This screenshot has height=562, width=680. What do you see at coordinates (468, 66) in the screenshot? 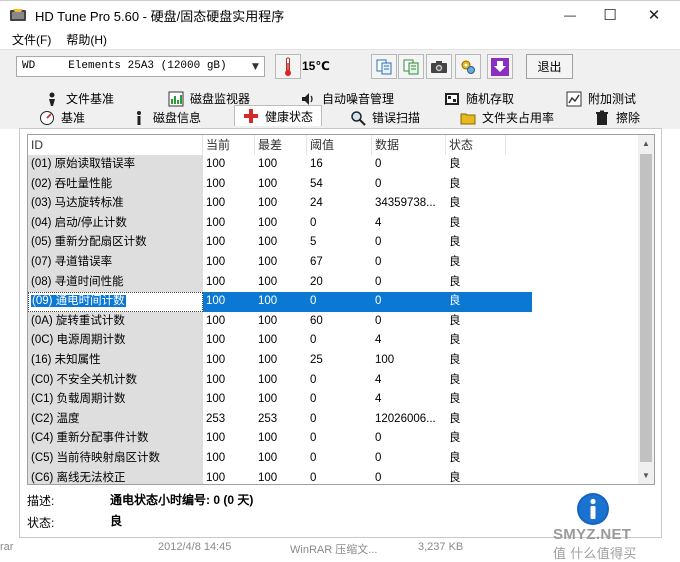
I see `options-button` at bounding box center [468, 66].